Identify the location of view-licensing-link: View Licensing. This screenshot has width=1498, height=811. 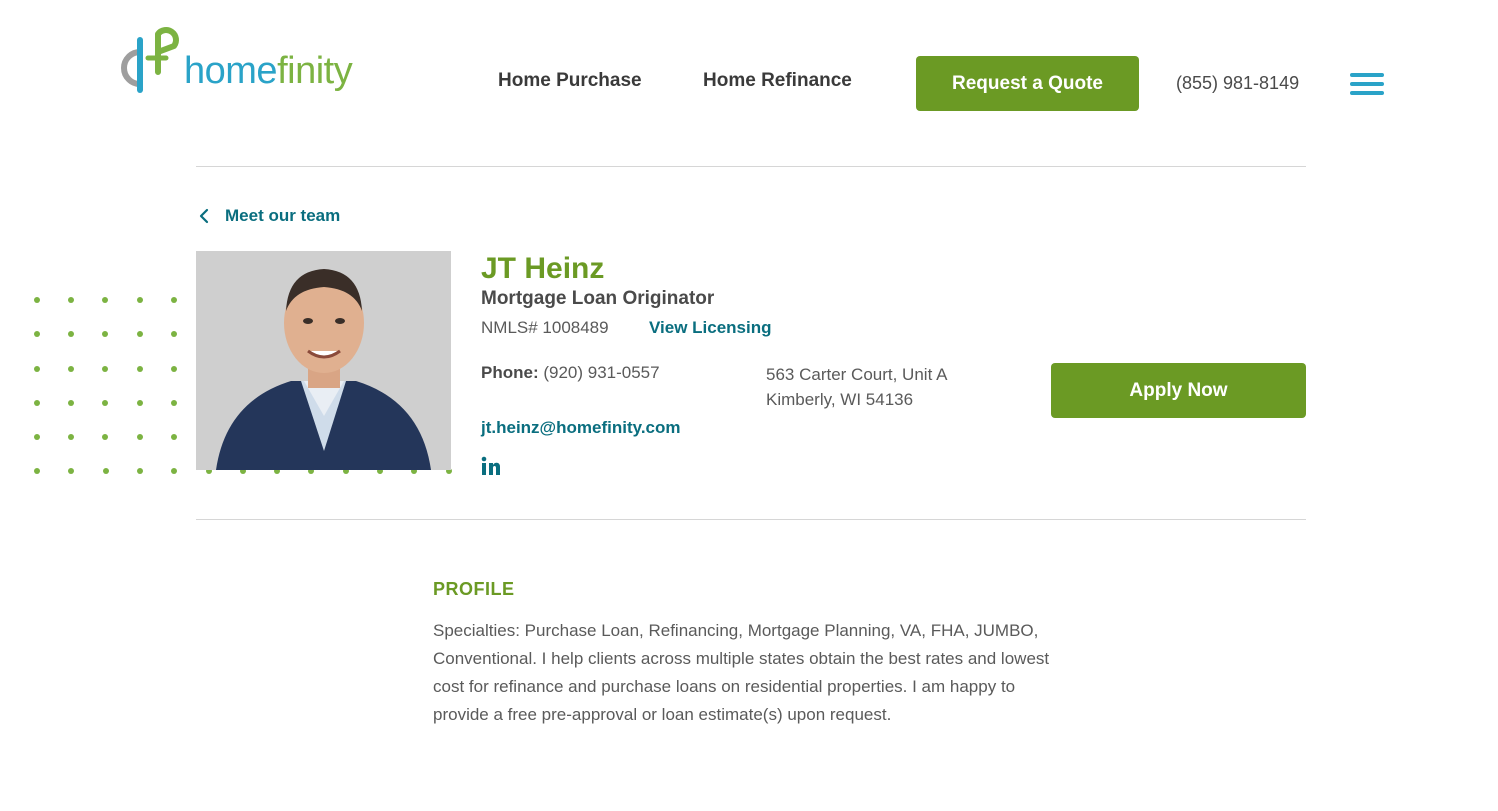
(710, 328).